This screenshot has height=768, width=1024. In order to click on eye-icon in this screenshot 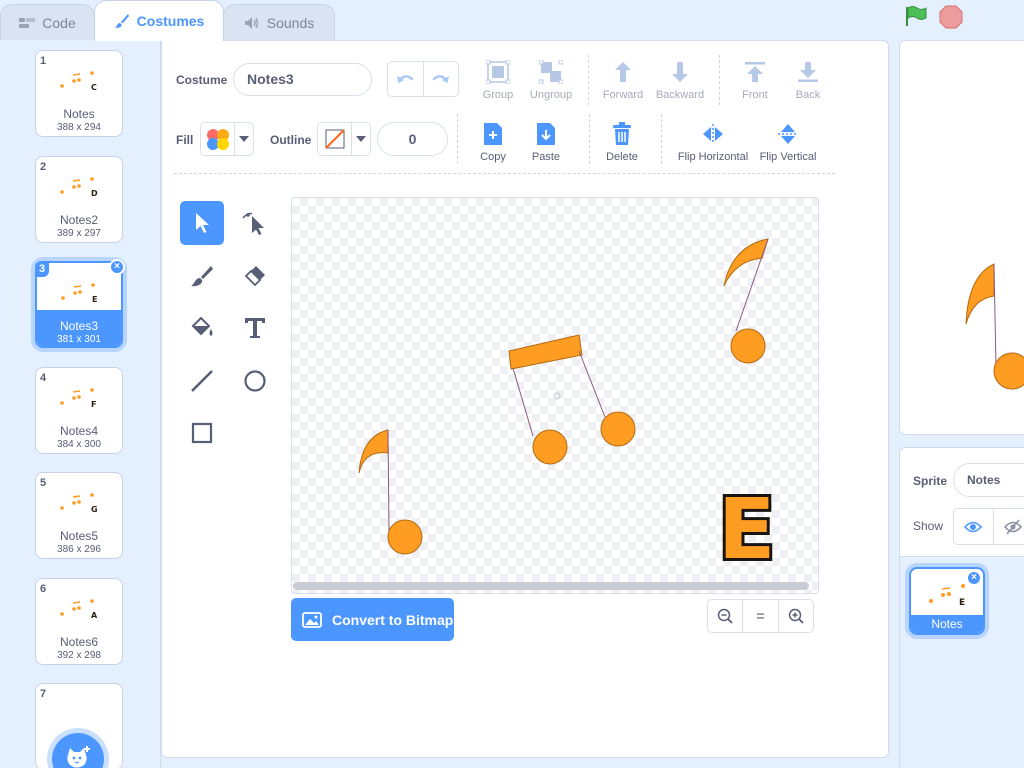, I will do `click(973, 526)`.